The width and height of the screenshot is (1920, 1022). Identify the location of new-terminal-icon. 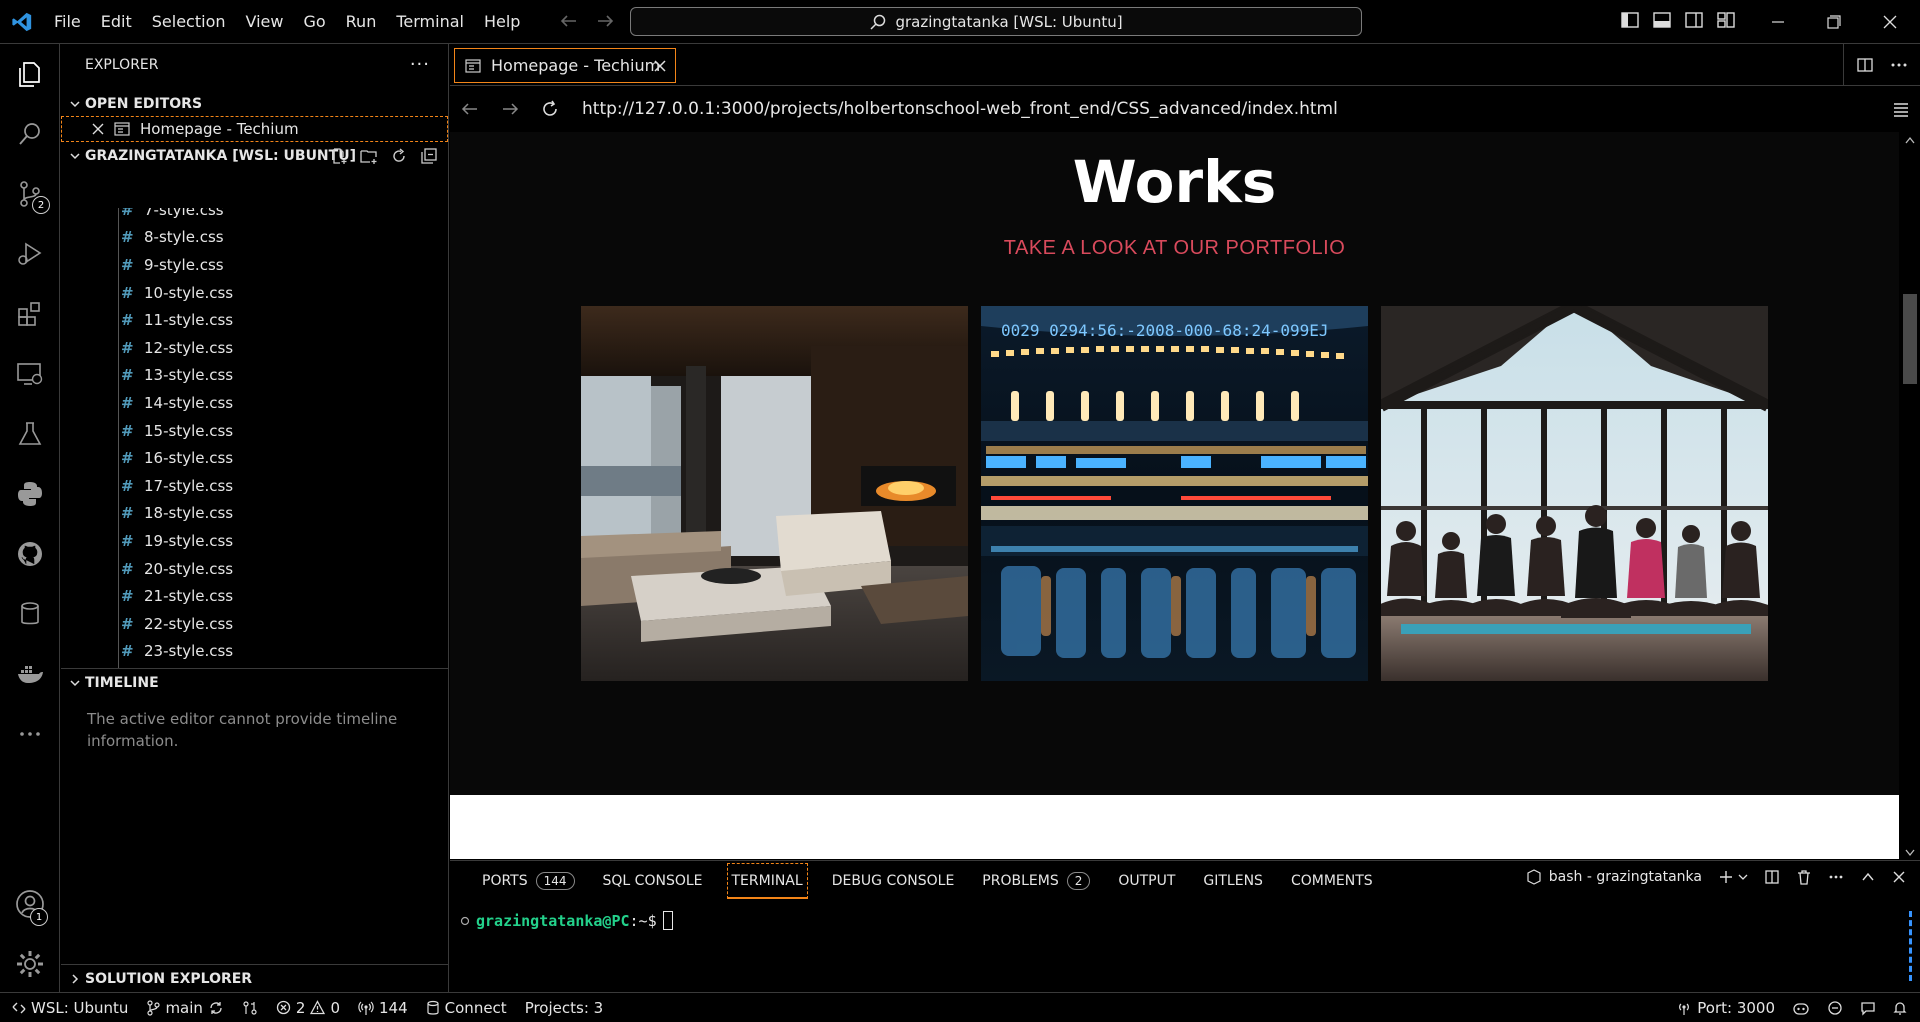
(1726, 877).